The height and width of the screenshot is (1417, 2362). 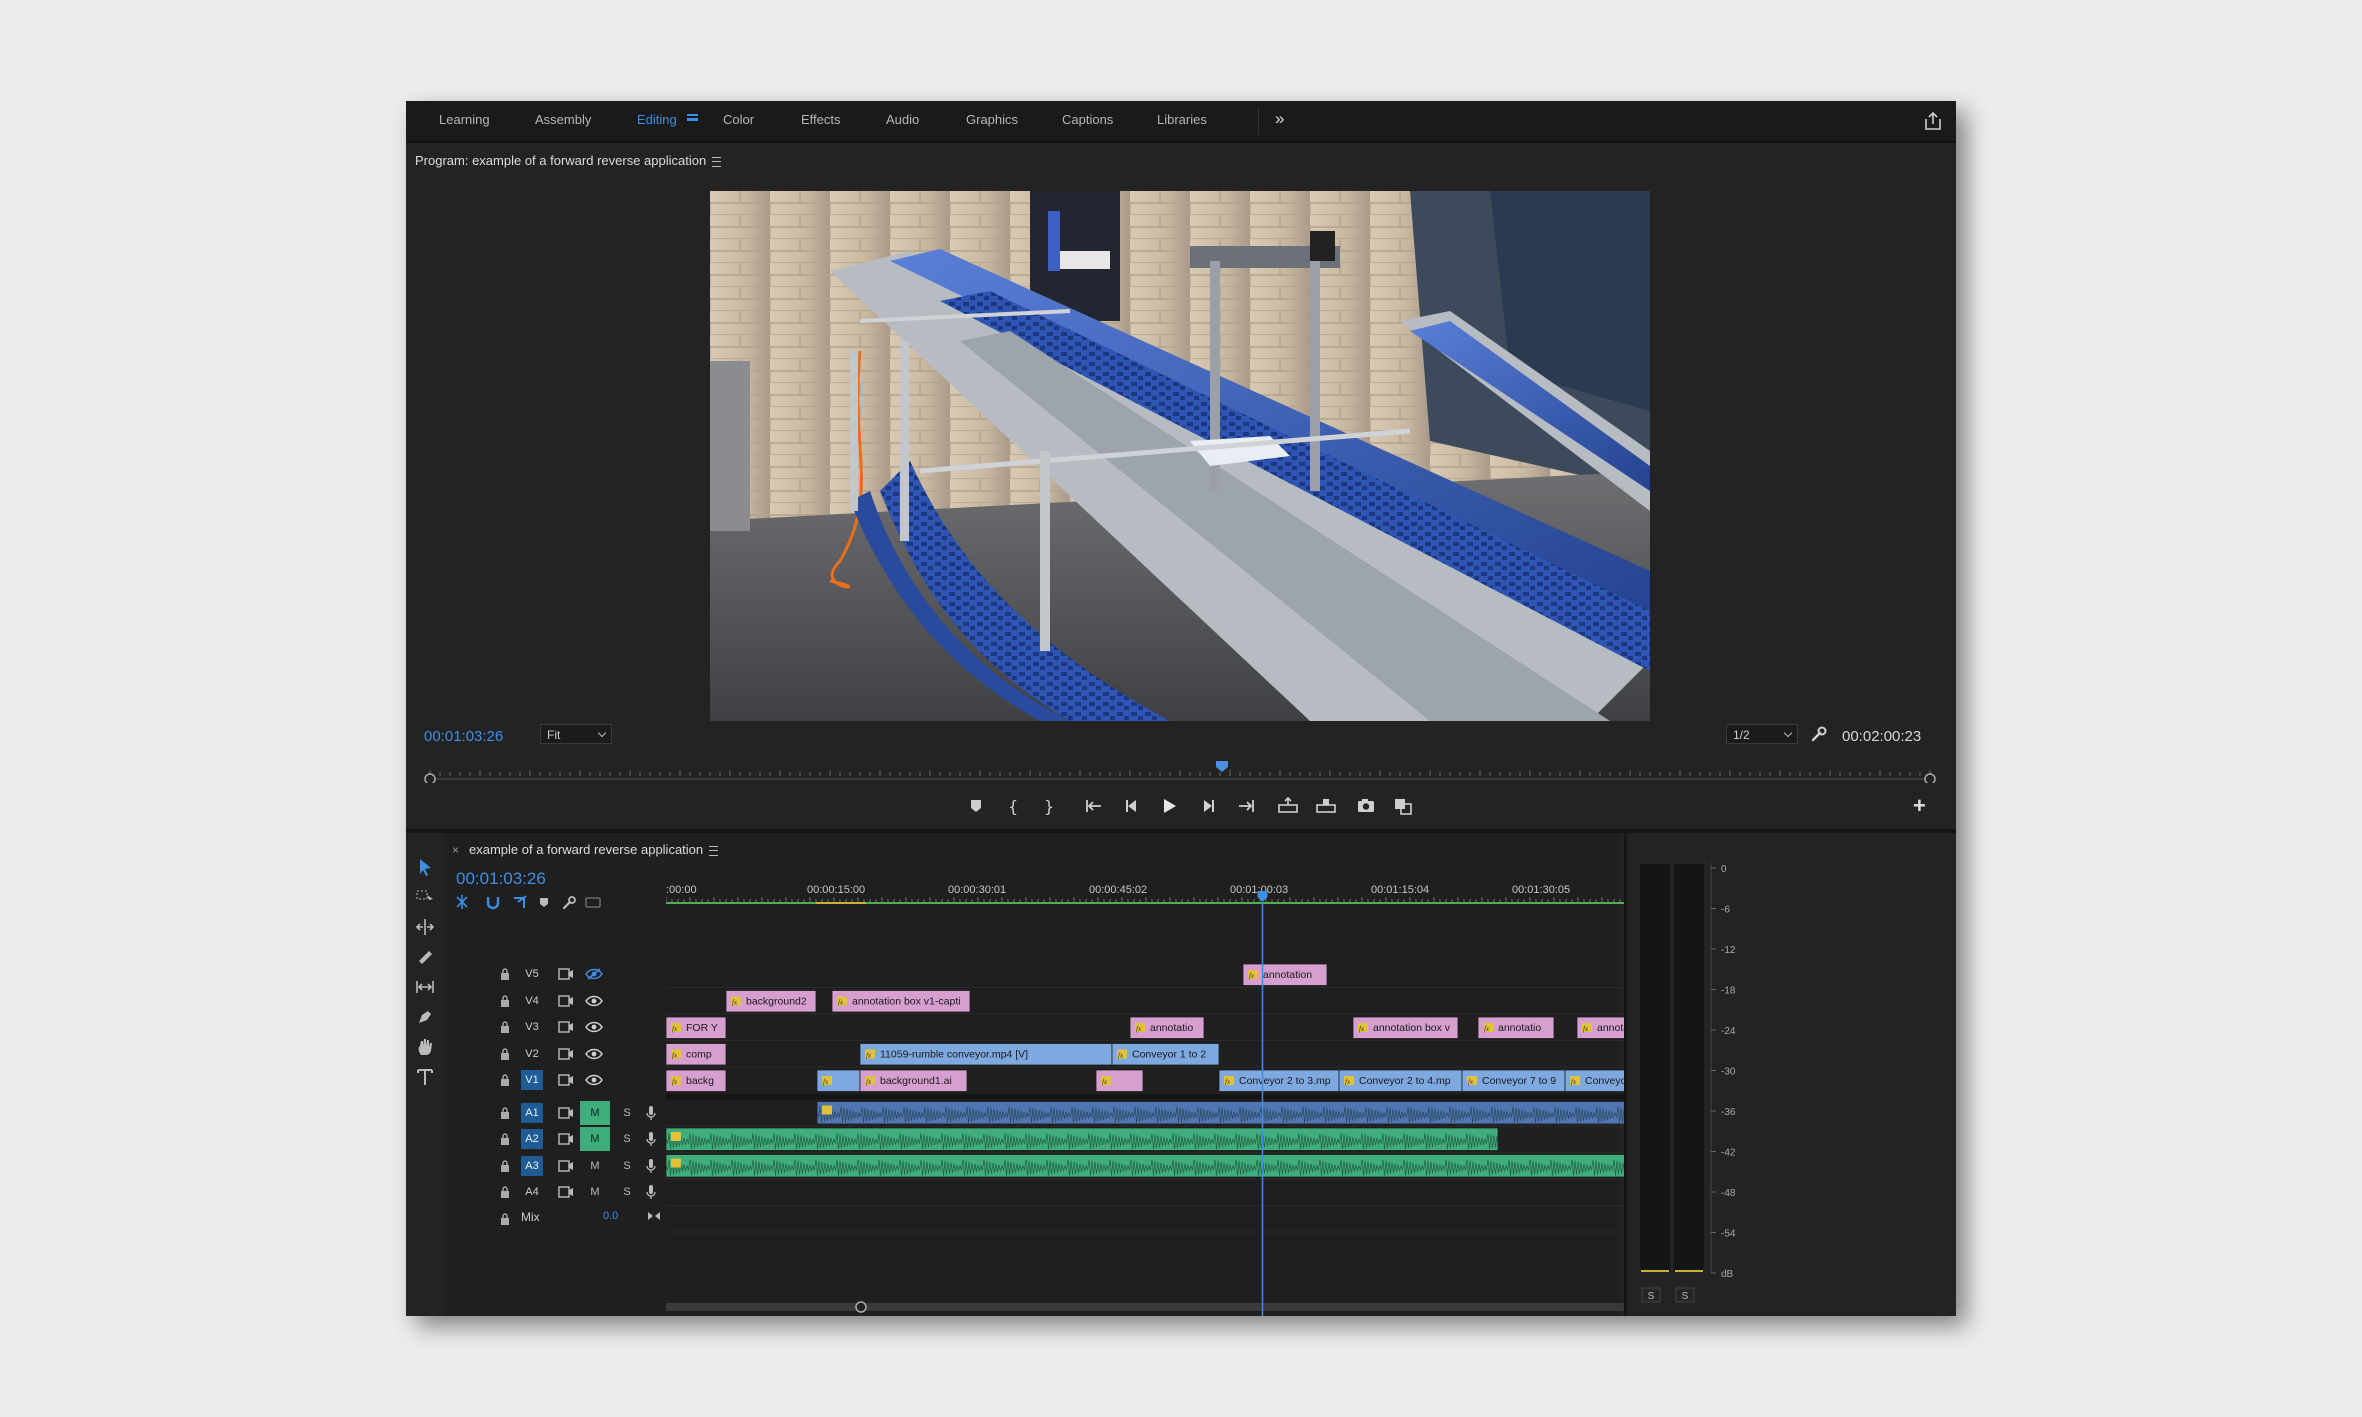 What do you see at coordinates (425, 1077) in the screenshot?
I see `type-tool-icon` at bounding box center [425, 1077].